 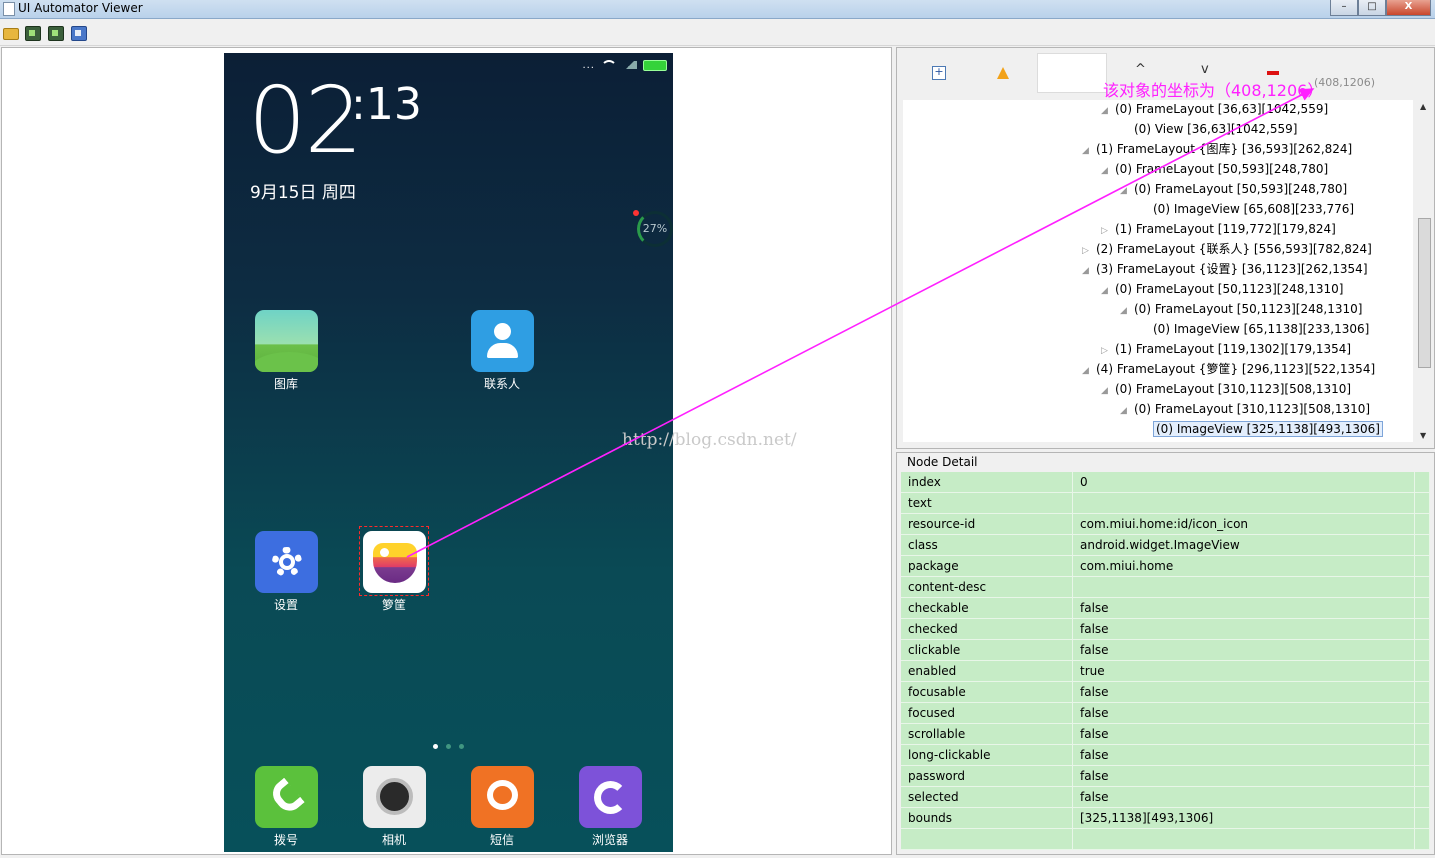 I want to click on window-controls: – □ X, so click(x=1380, y=8).